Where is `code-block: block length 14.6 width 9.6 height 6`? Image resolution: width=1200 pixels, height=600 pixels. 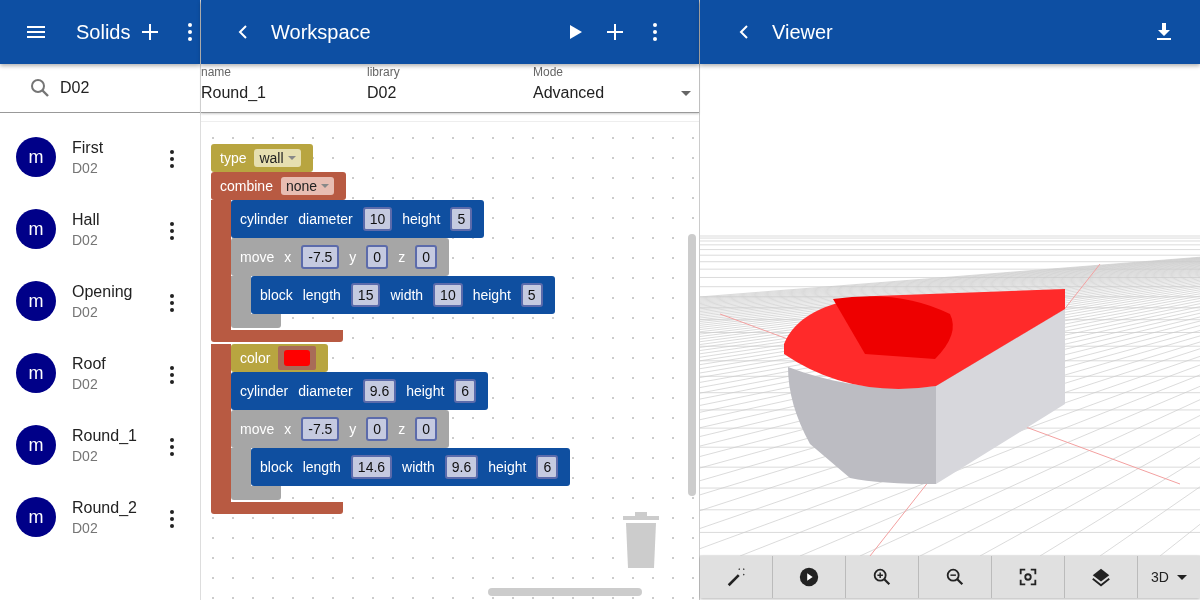 code-block: block length 14.6 width 9.6 height 6 is located at coordinates (411, 467).